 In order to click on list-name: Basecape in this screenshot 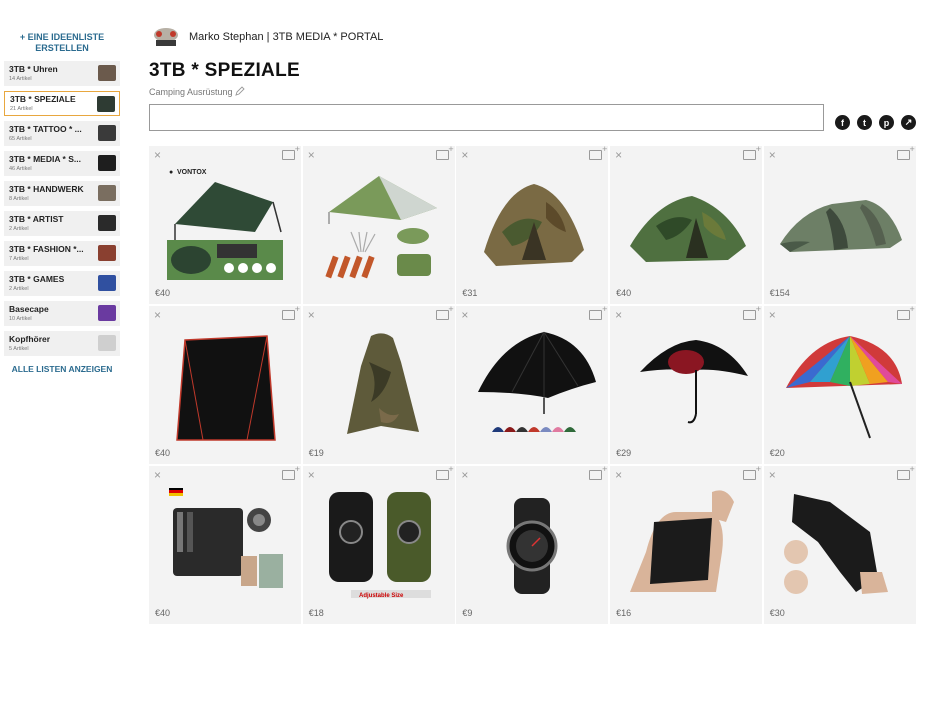, I will do `click(29, 309)`.